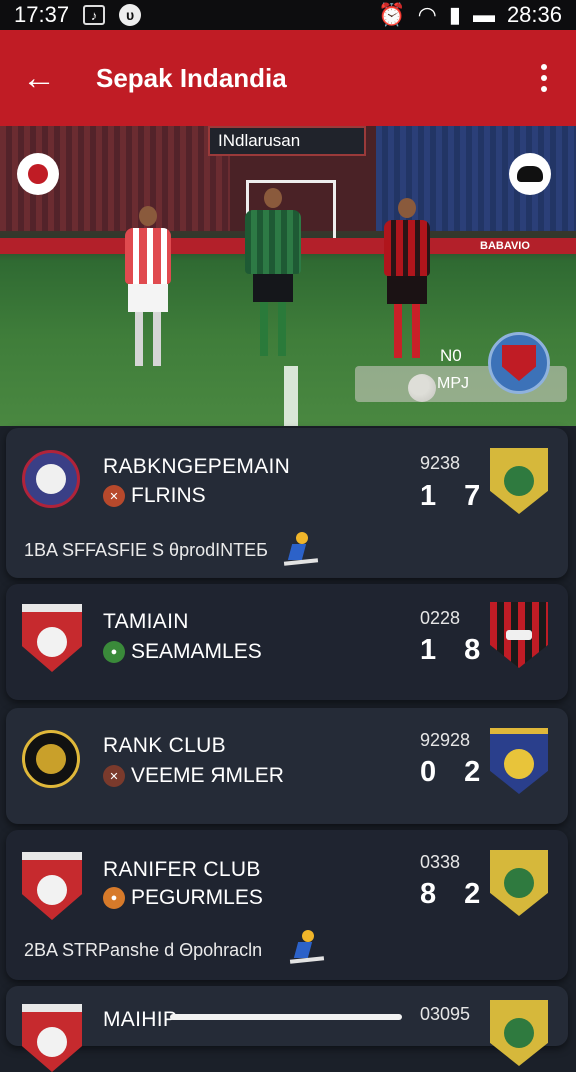  I want to click on app-notification-icon: υ, so click(130, 15).